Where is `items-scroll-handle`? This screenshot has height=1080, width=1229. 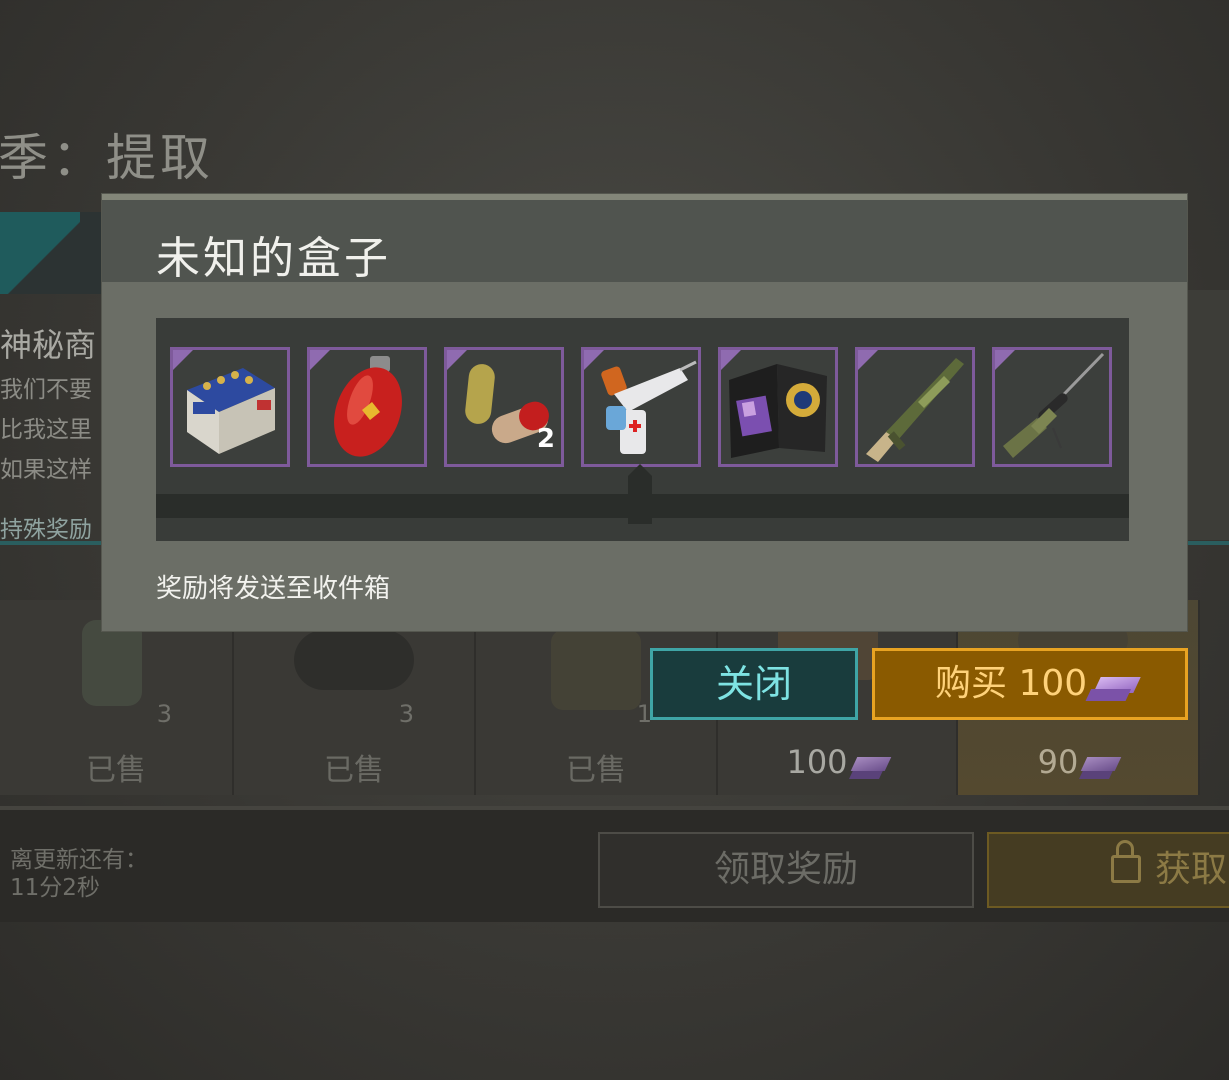
items-scroll-handle is located at coordinates (640, 494).